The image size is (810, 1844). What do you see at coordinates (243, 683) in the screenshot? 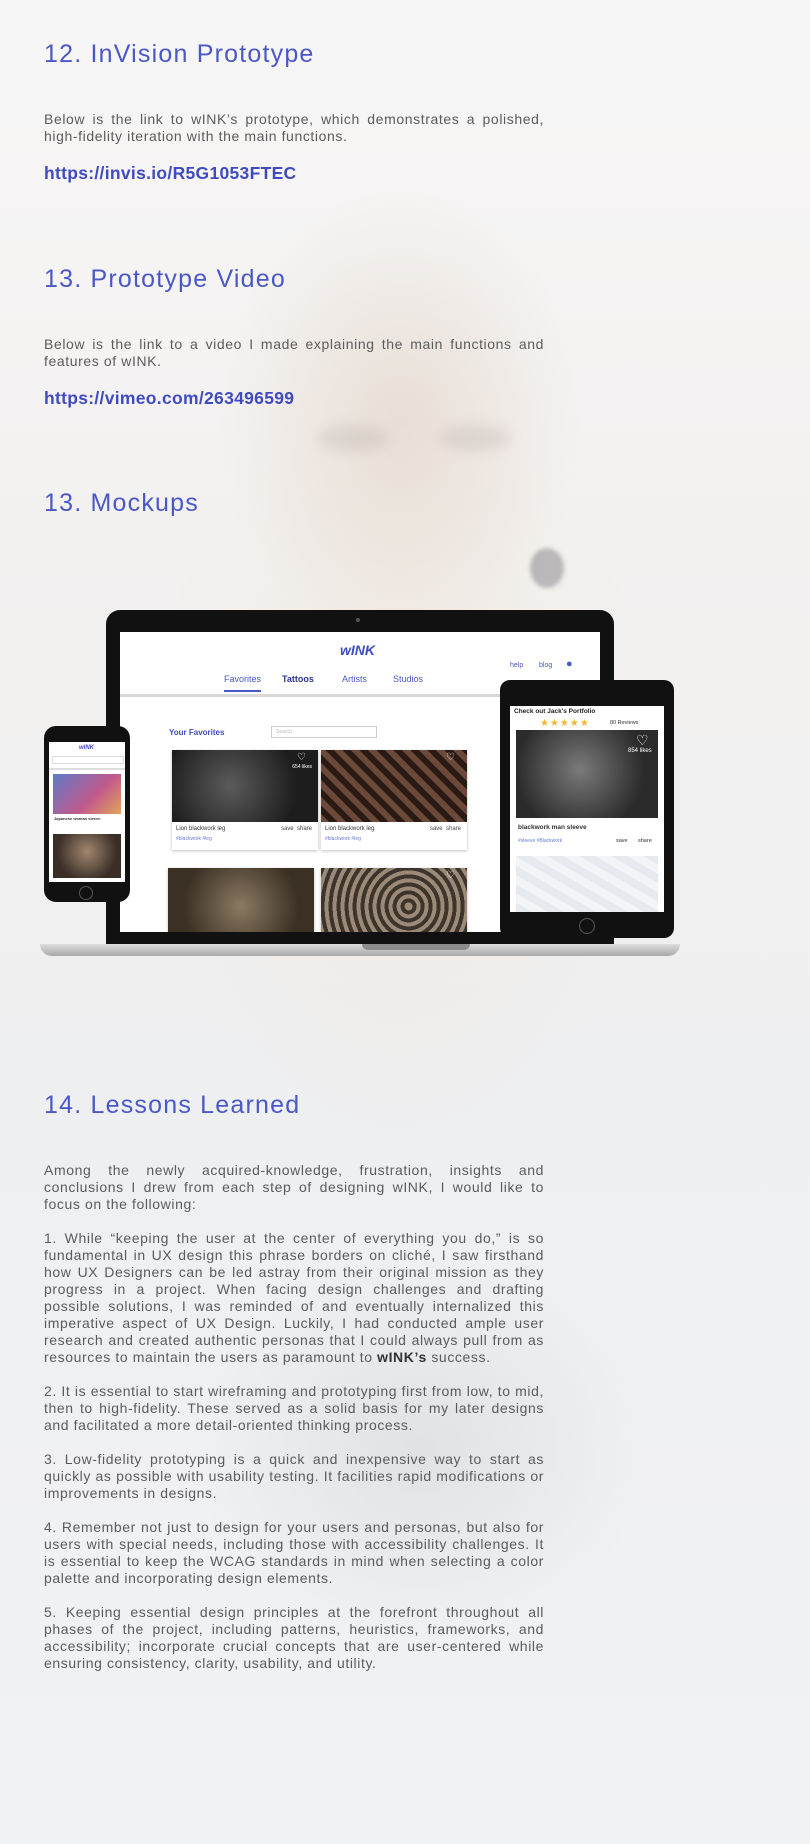
I see `nav-favorites: Favorites` at bounding box center [243, 683].